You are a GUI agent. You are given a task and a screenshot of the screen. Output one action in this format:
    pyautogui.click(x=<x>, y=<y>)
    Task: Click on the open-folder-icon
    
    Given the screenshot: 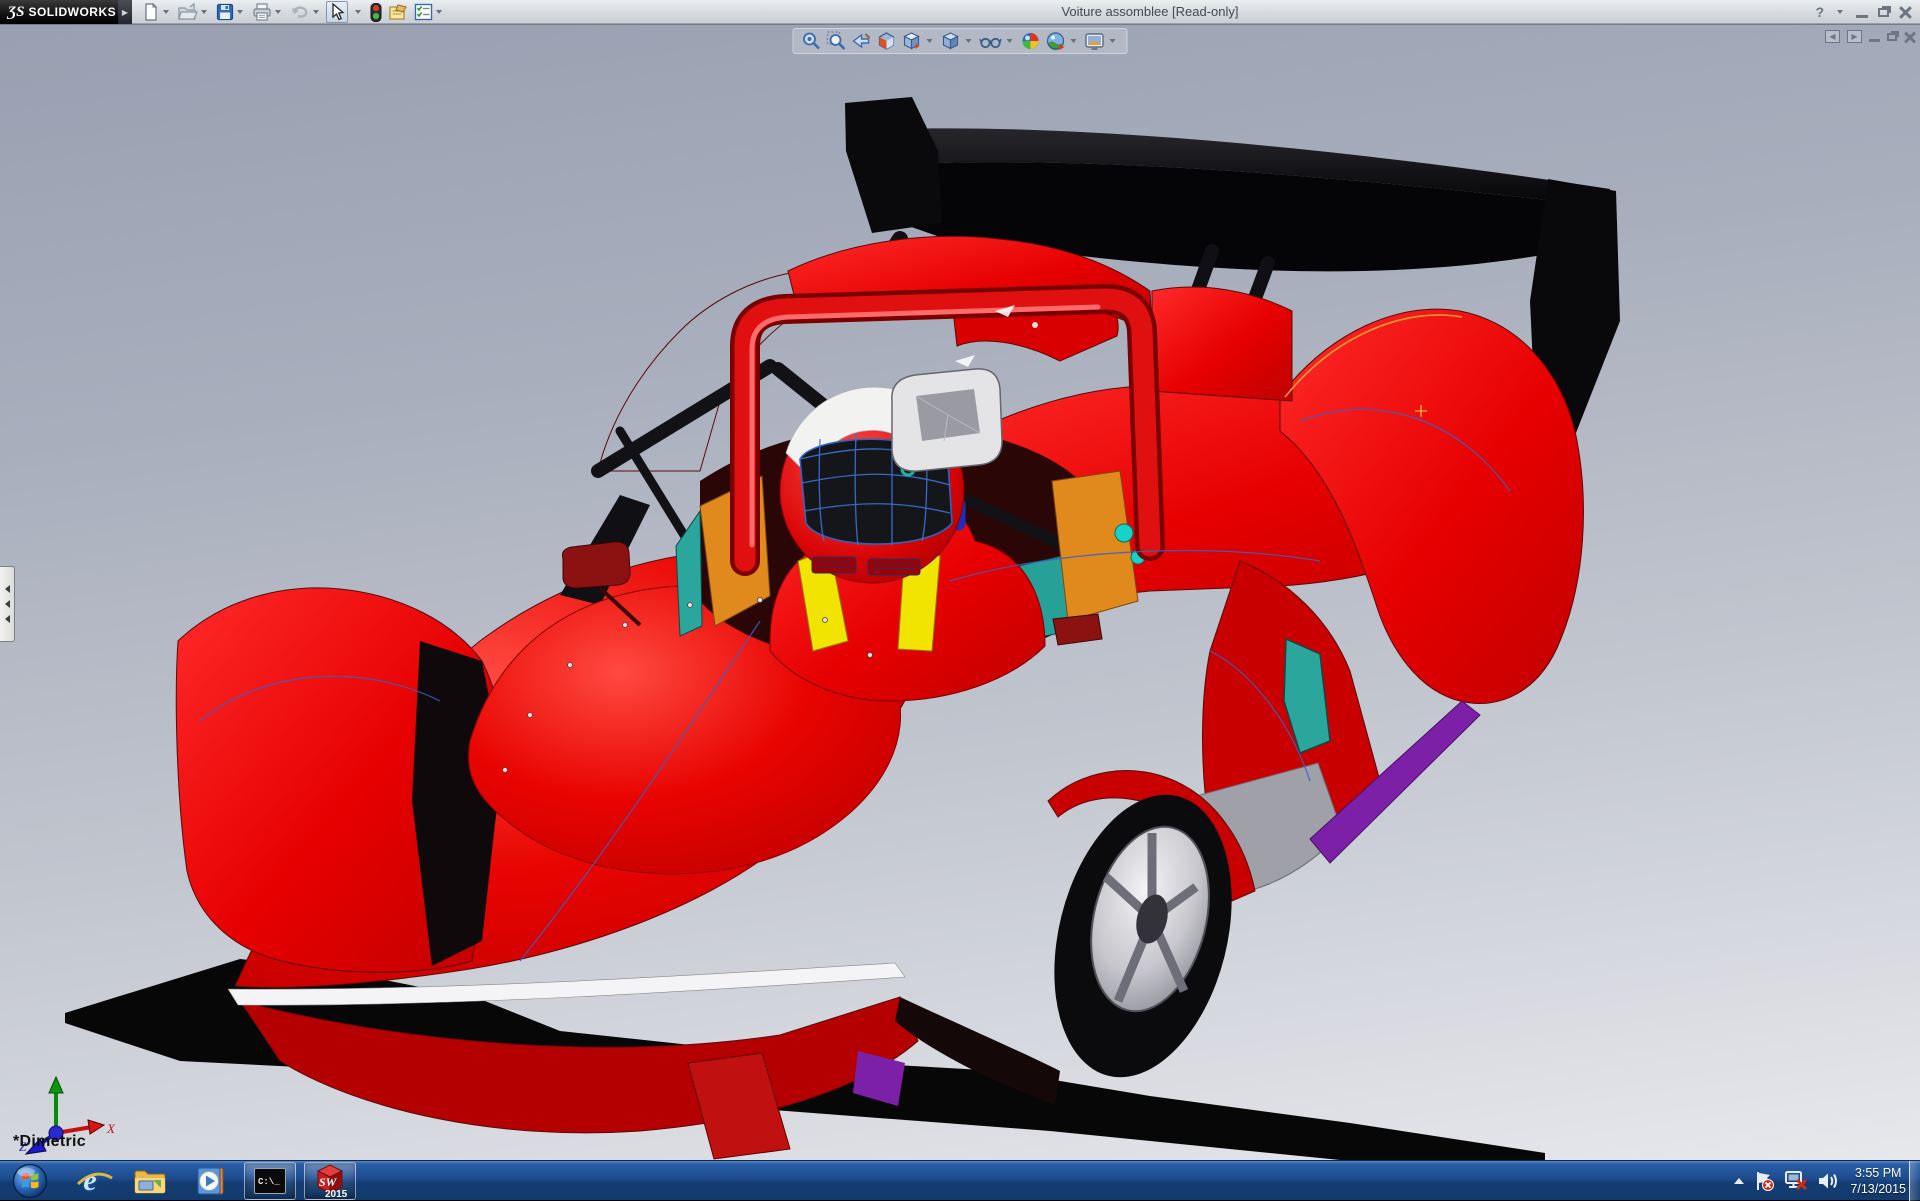 What is the action you would take?
    pyautogui.click(x=188, y=11)
    